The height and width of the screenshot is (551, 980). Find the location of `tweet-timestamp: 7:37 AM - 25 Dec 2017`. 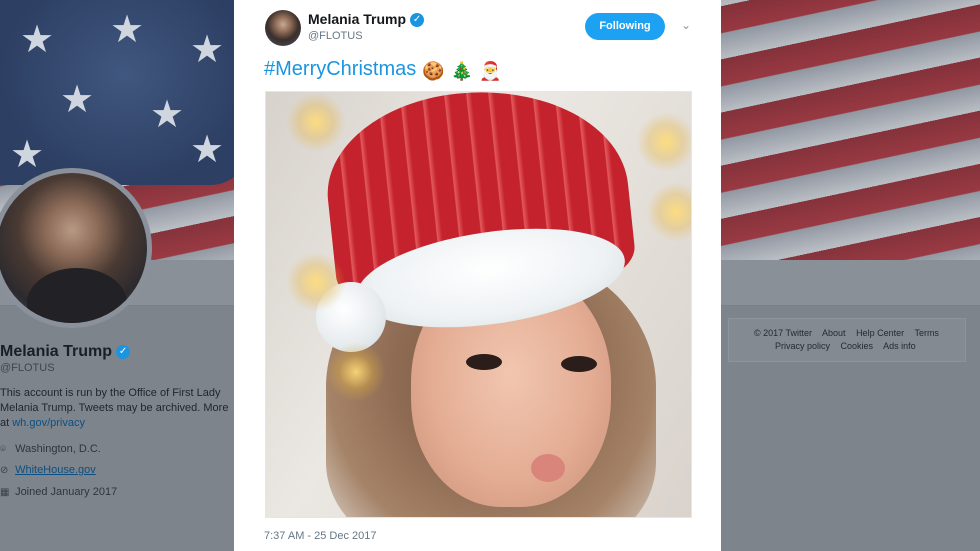

tweet-timestamp: 7:37 AM - 25 Dec 2017 is located at coordinates (320, 536).